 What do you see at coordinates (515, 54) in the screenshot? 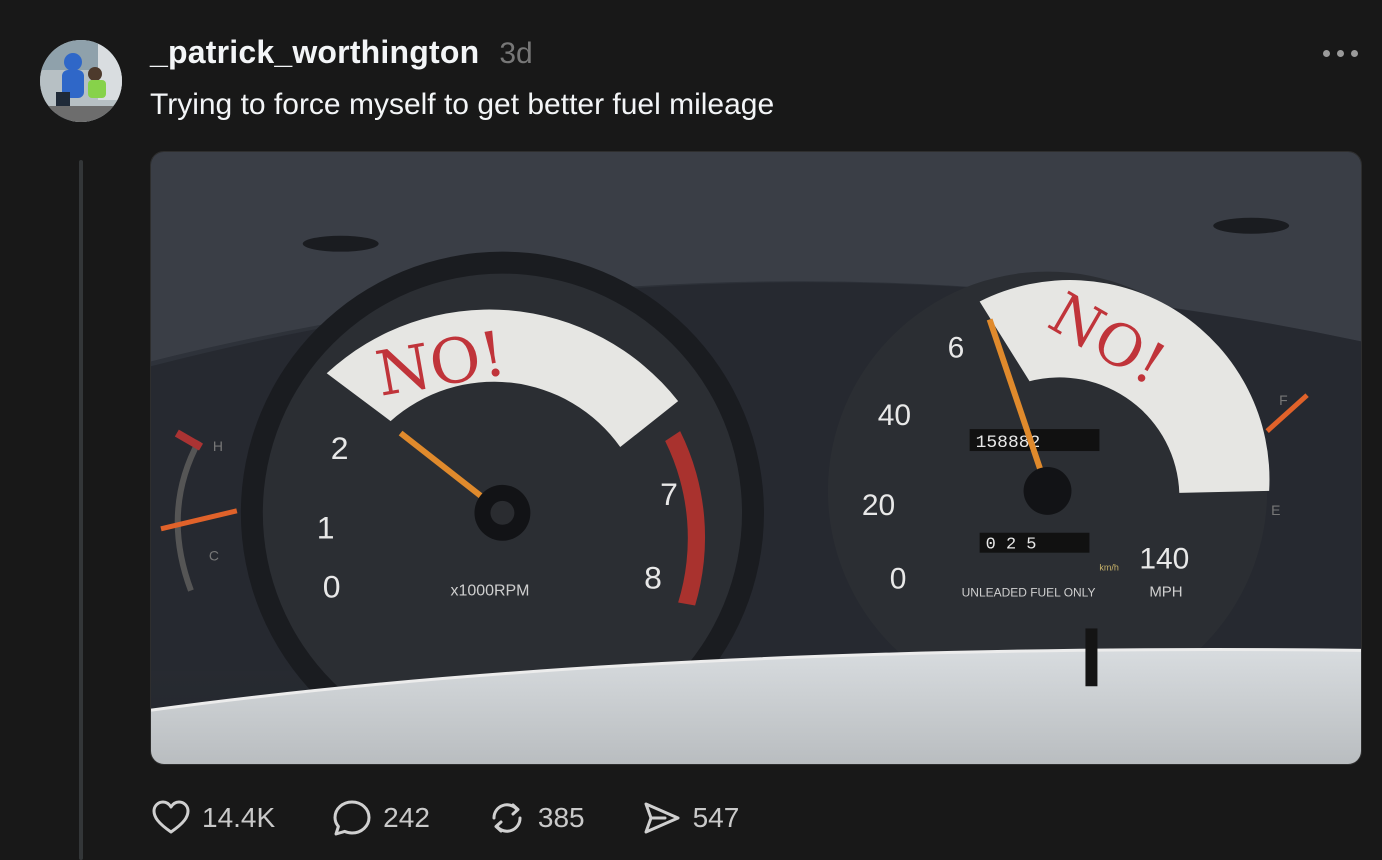
I see `post-time: 3d` at bounding box center [515, 54].